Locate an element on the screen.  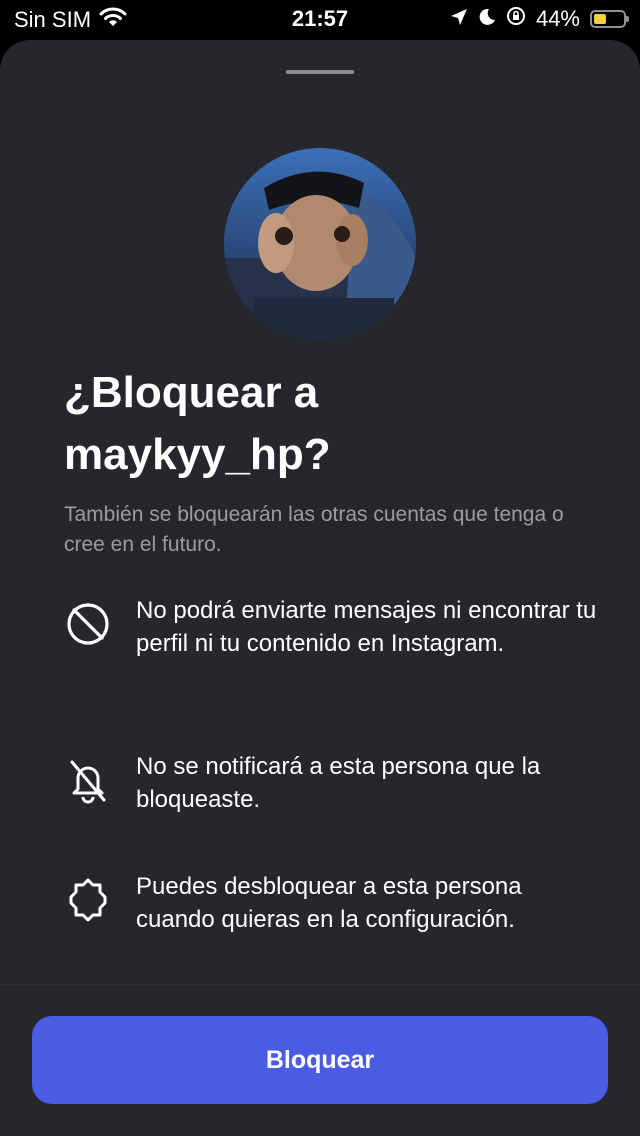
sheet-grabber-handle is located at coordinates (320, 72).